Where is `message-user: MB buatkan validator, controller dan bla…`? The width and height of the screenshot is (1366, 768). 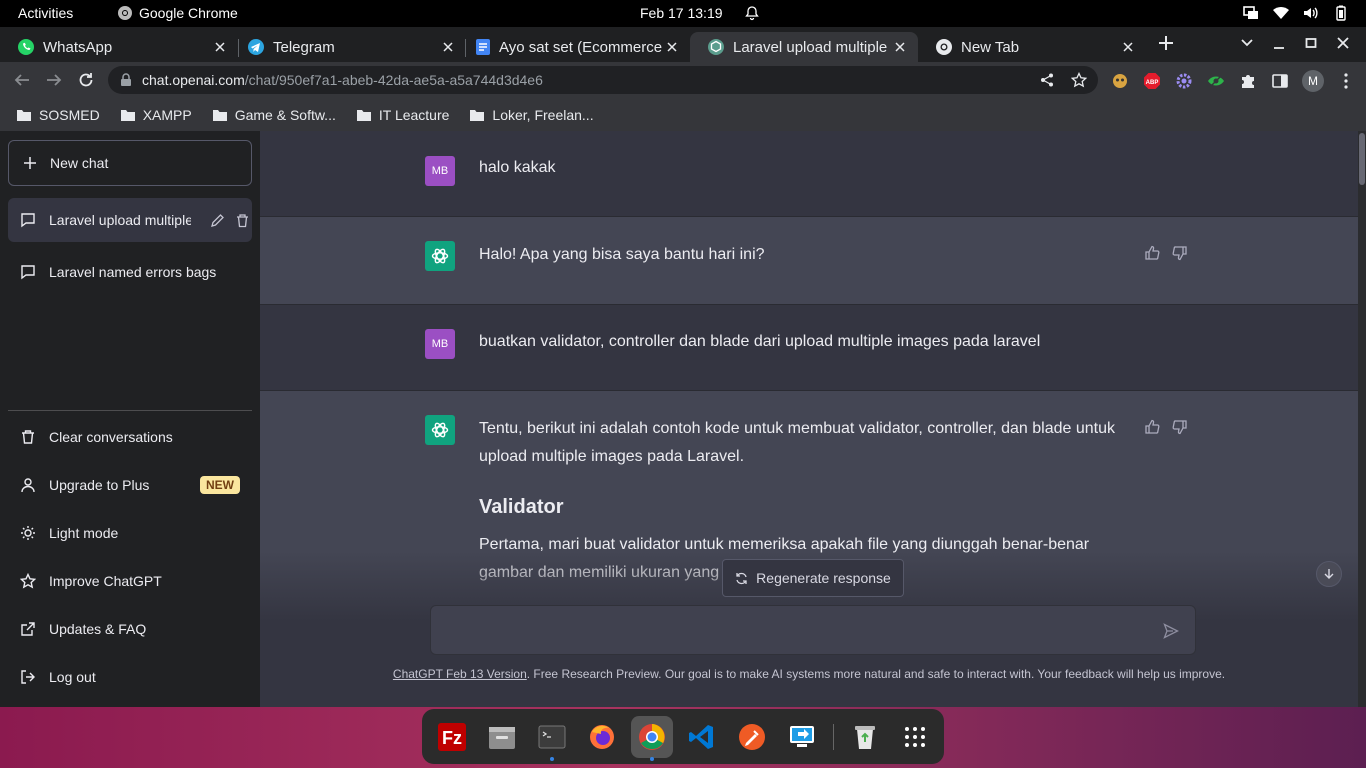
message-user: MB buatkan validator, controller dan bla… is located at coordinates (809, 348).